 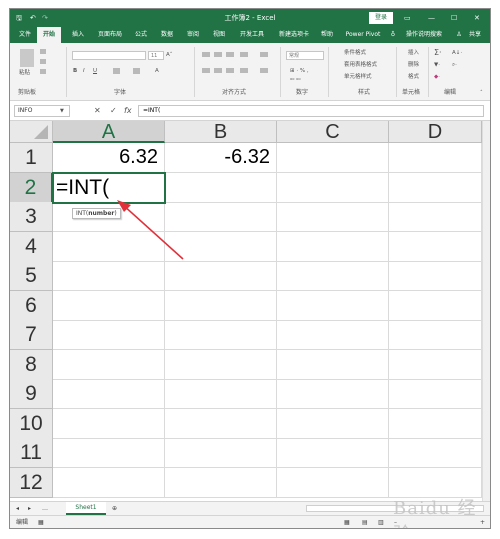 I want to click on wrap-text-icon, so click(x=264, y=54).